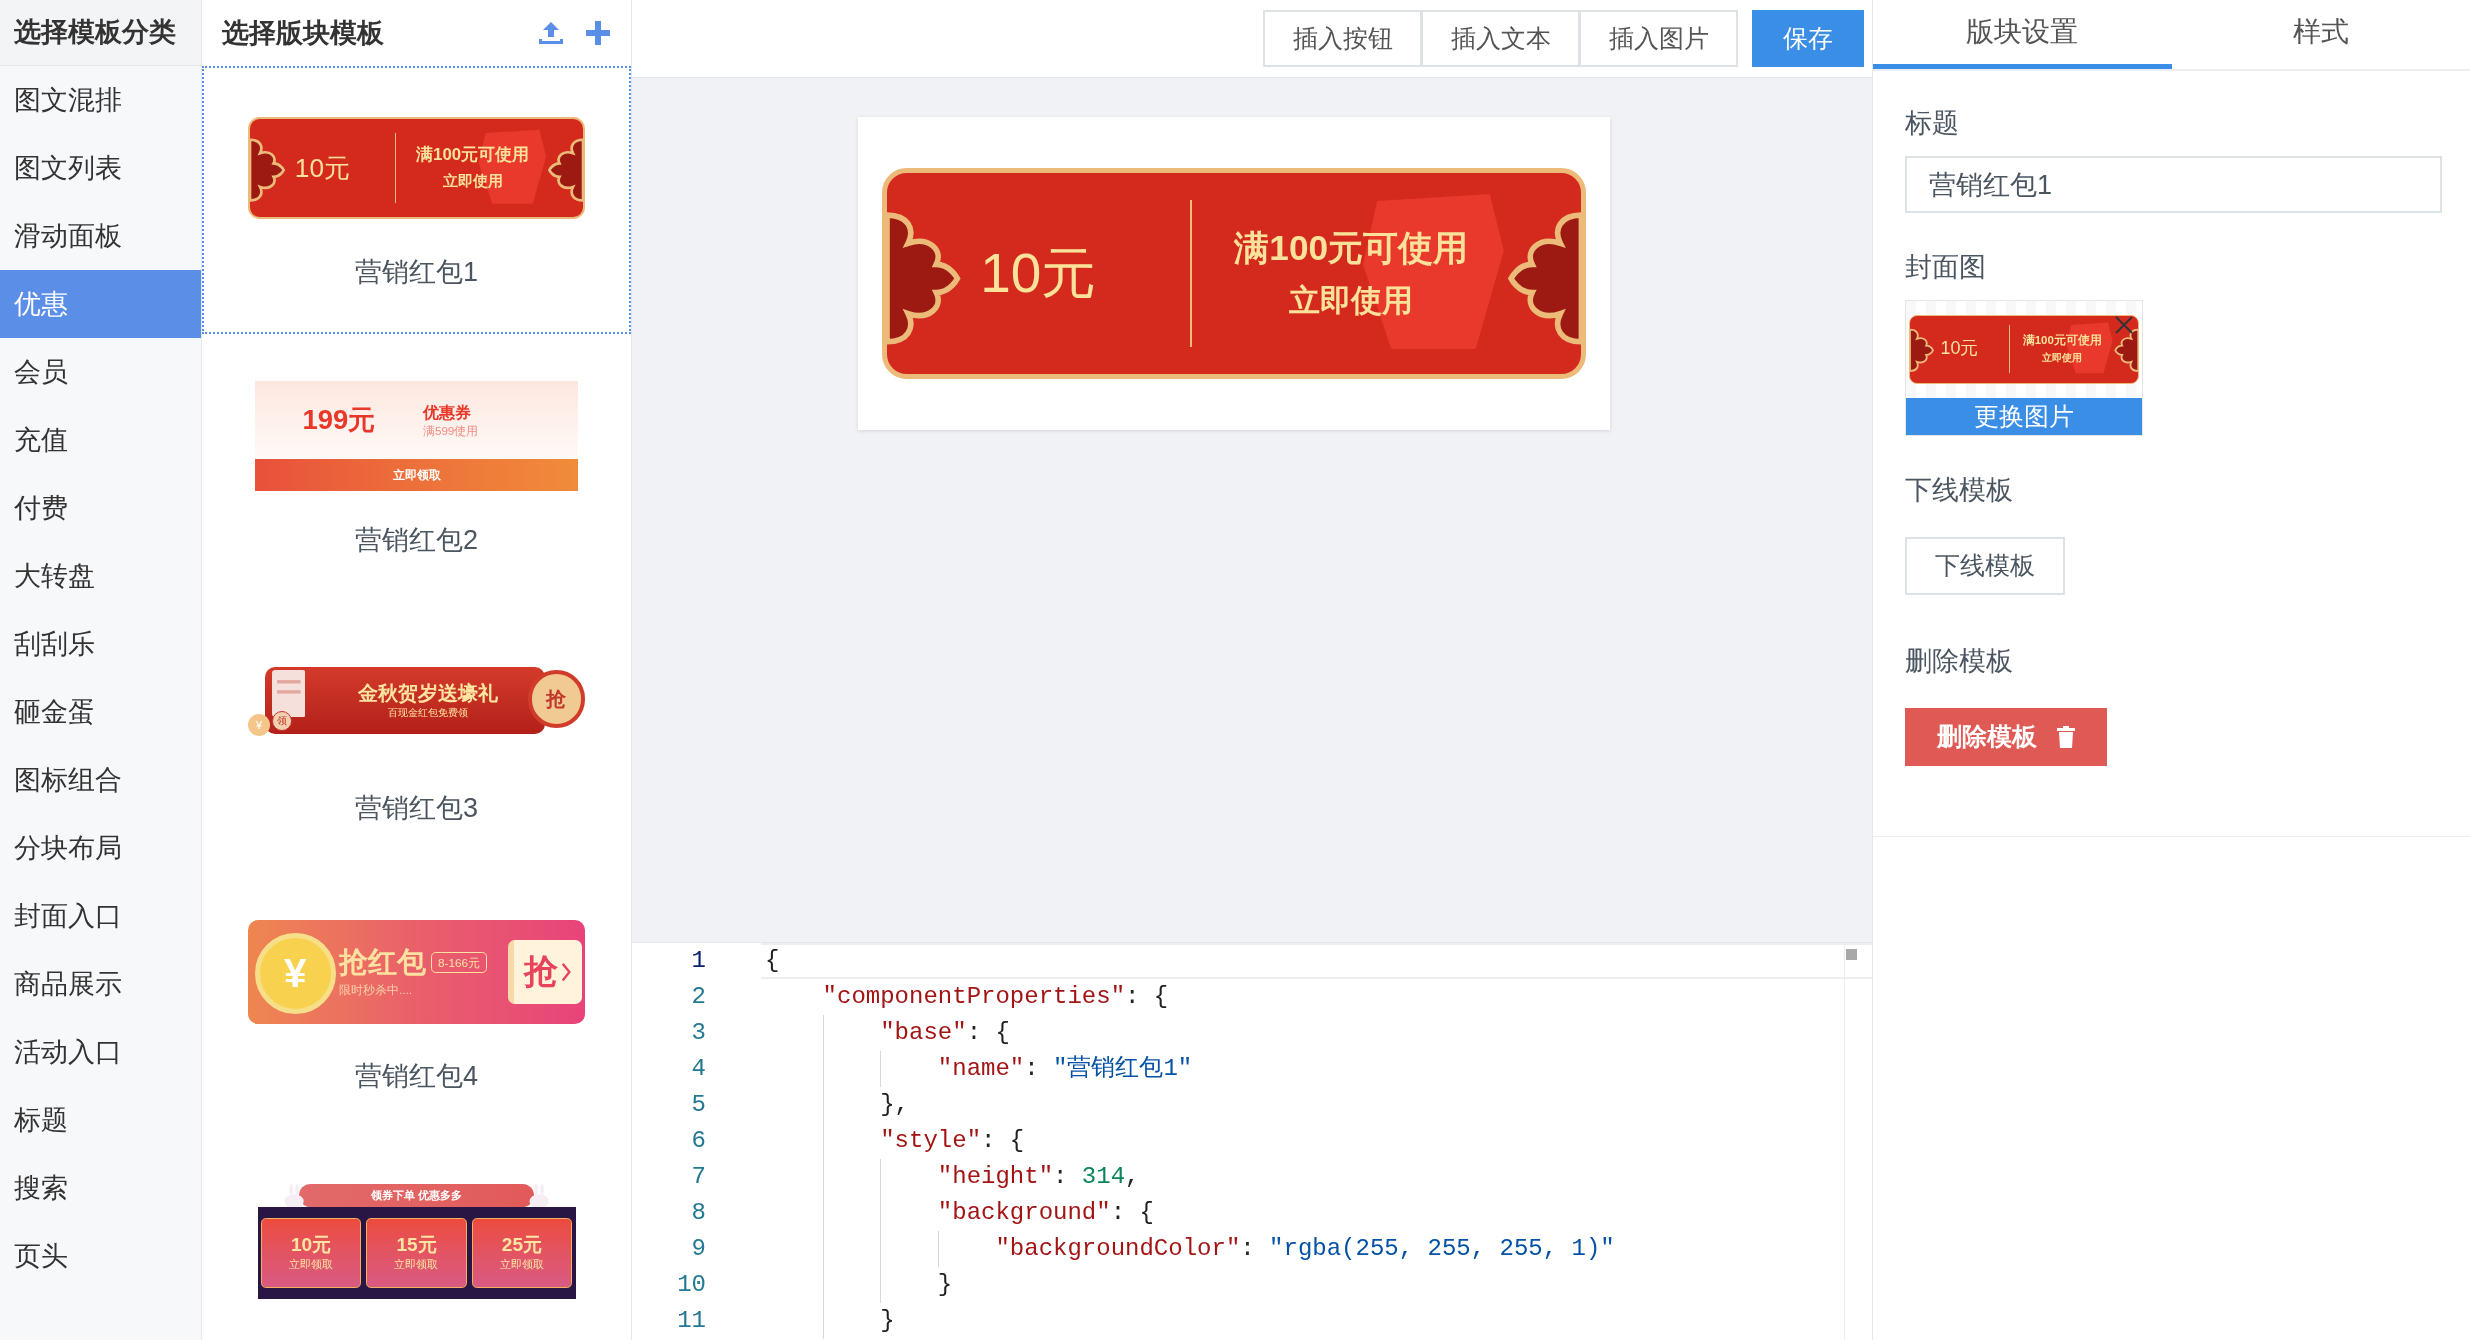 The height and width of the screenshot is (1340, 2470). Describe the element at coordinates (1038, 1177) in the screenshot. I see `code-text: "height": 314,` at that location.